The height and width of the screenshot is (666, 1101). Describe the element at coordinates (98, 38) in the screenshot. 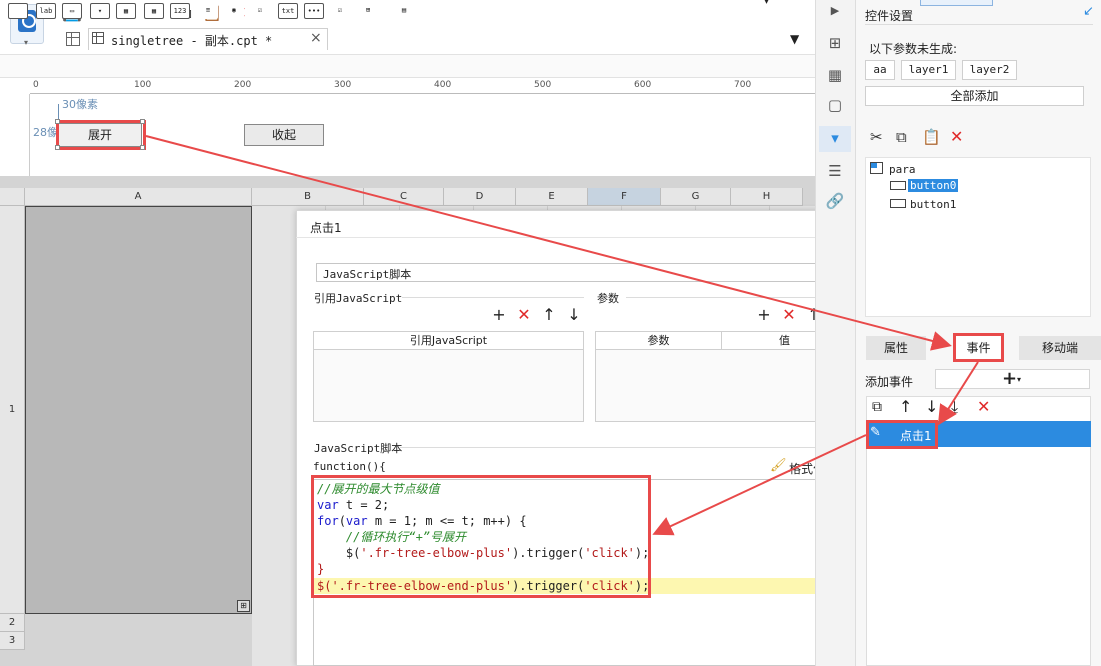

I see `report-file-icon` at that location.